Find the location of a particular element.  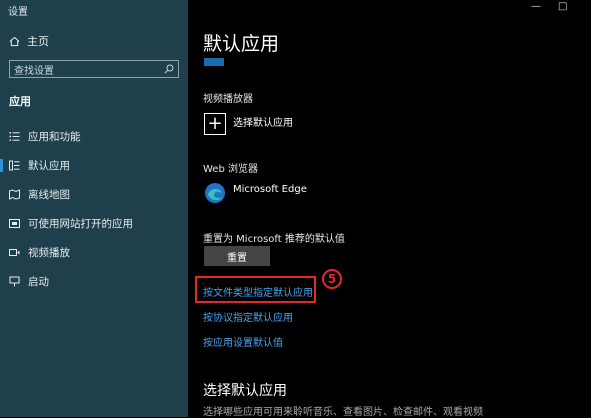

link-choose-by-file-type: 按文件类型指定默认应用 is located at coordinates (258, 291).